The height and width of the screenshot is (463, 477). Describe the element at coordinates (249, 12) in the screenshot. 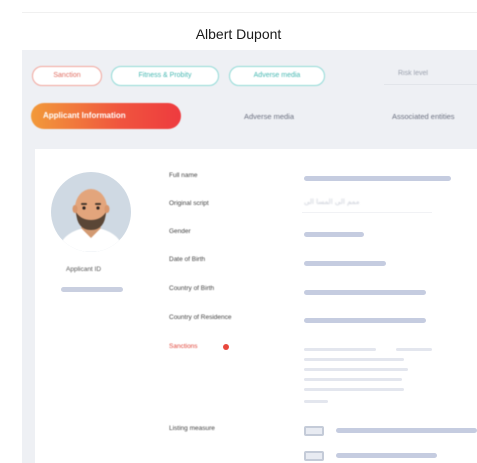

I see `top-divider` at that location.